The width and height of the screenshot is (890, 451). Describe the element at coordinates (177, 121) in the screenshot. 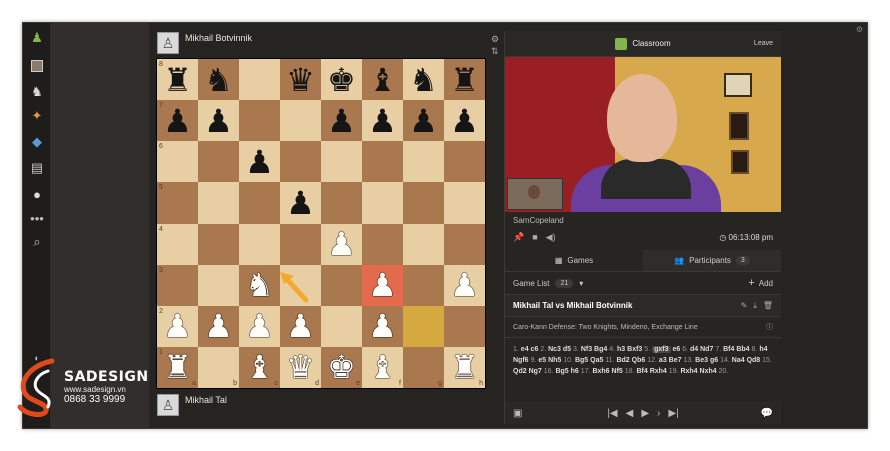

I see `square-a7: ♟ 7` at that location.